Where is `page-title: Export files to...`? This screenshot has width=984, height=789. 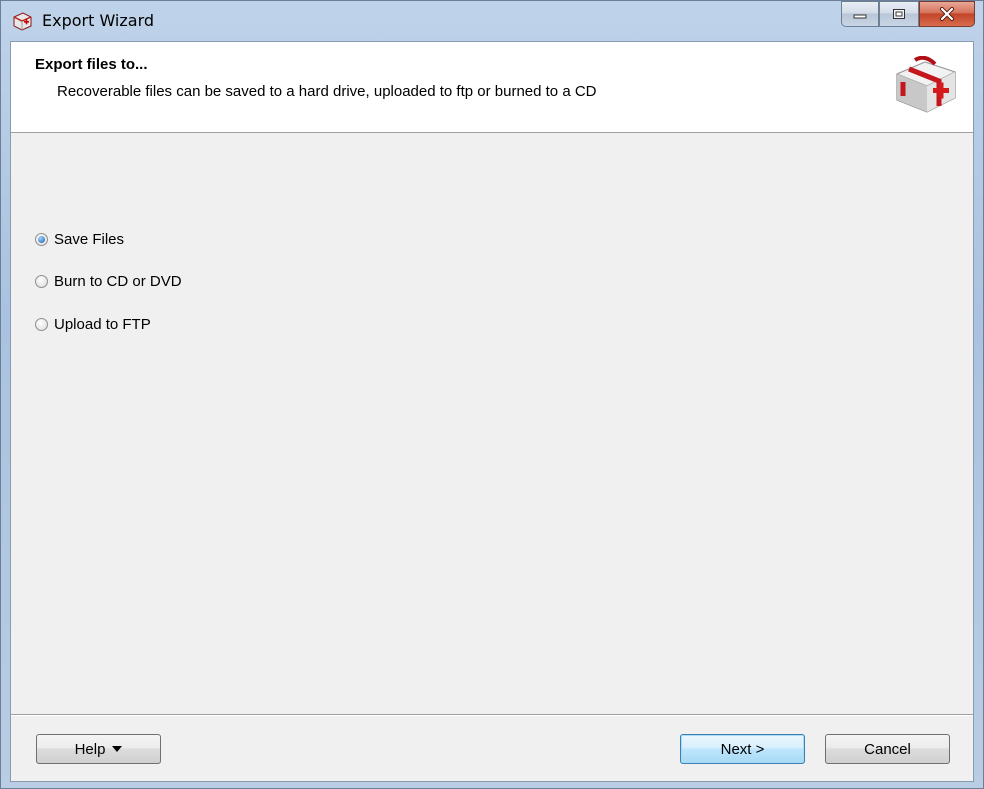
page-title: Export files to... is located at coordinates (91, 64).